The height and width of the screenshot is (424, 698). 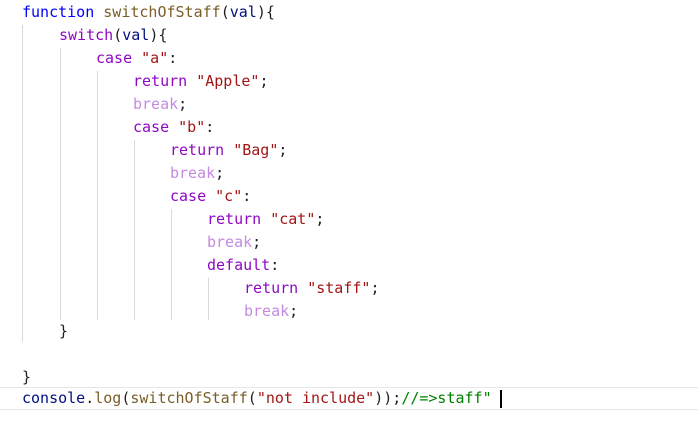 I want to click on code-line-17: }, so click(x=26, y=377).